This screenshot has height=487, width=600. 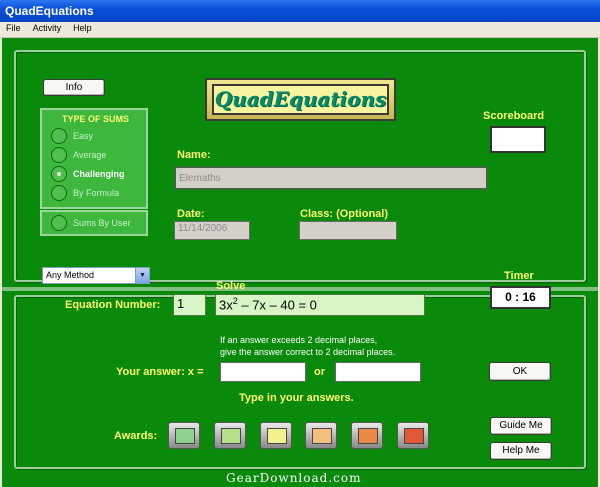 I want to click on note-line-1: If an answer exceeds 2 decimal places,, so click(x=299, y=340).